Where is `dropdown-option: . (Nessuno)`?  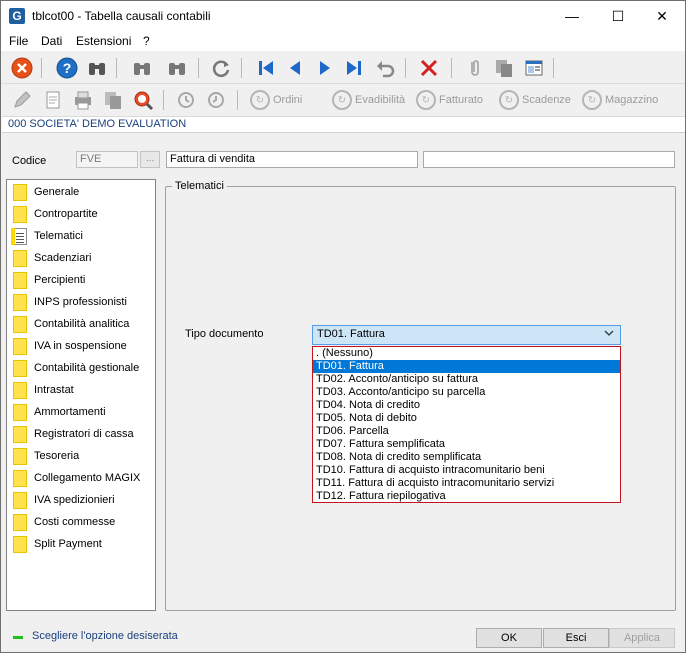
dropdown-option: . (Nessuno) is located at coordinates (466, 353).